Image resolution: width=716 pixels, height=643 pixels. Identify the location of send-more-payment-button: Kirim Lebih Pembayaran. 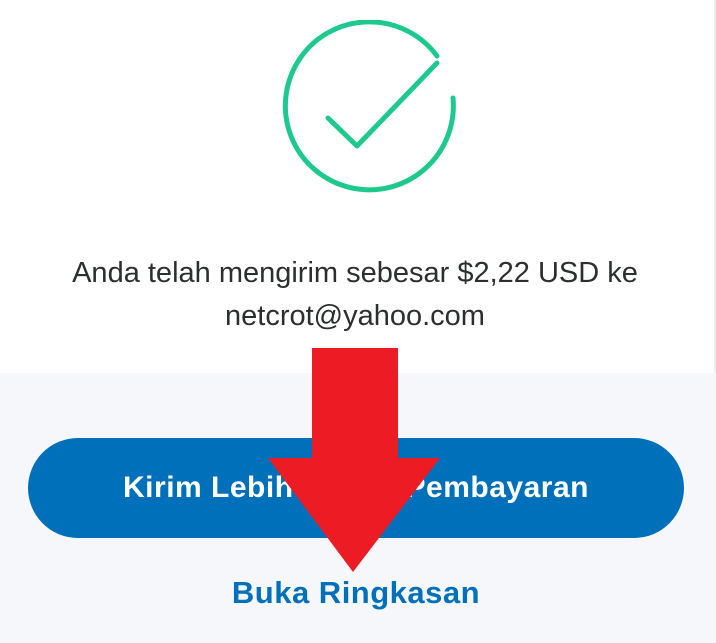
(356, 488).